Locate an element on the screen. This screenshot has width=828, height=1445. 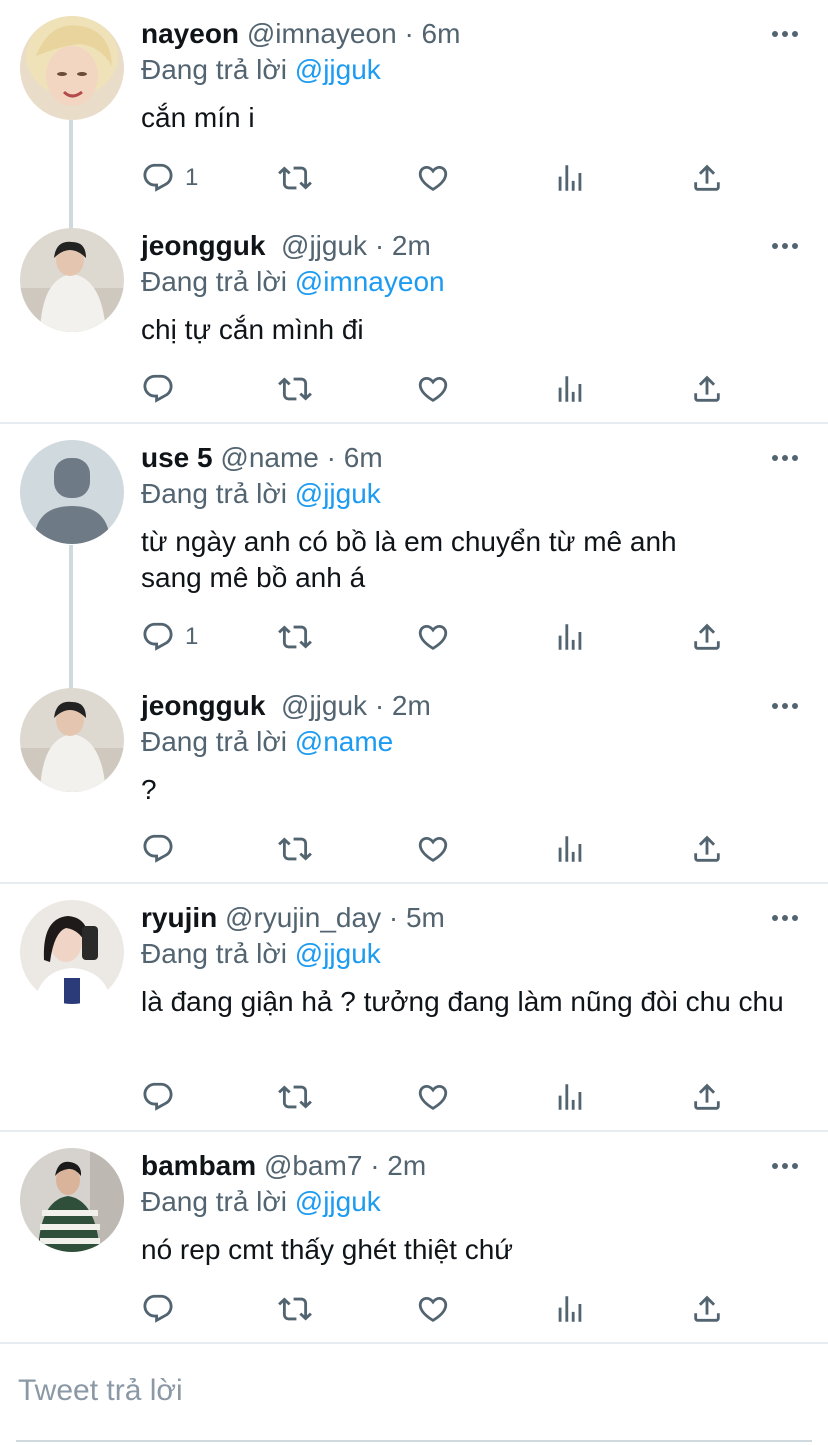
author-name: ryujin is located at coordinates (179, 917).